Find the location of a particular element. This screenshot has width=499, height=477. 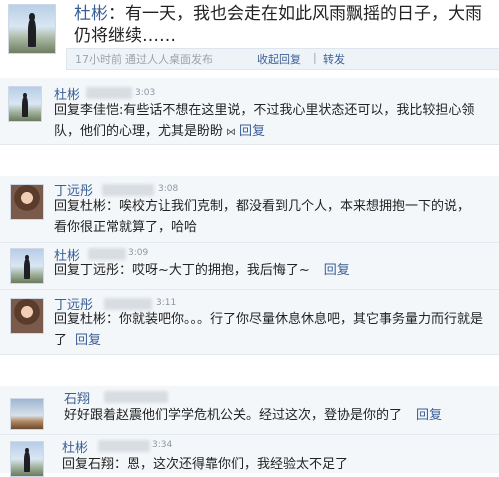

comment-text-block: 回复丁远彤：哎呀~大丁的拥抱，我后悔了~ 回复 is located at coordinates (269, 270).